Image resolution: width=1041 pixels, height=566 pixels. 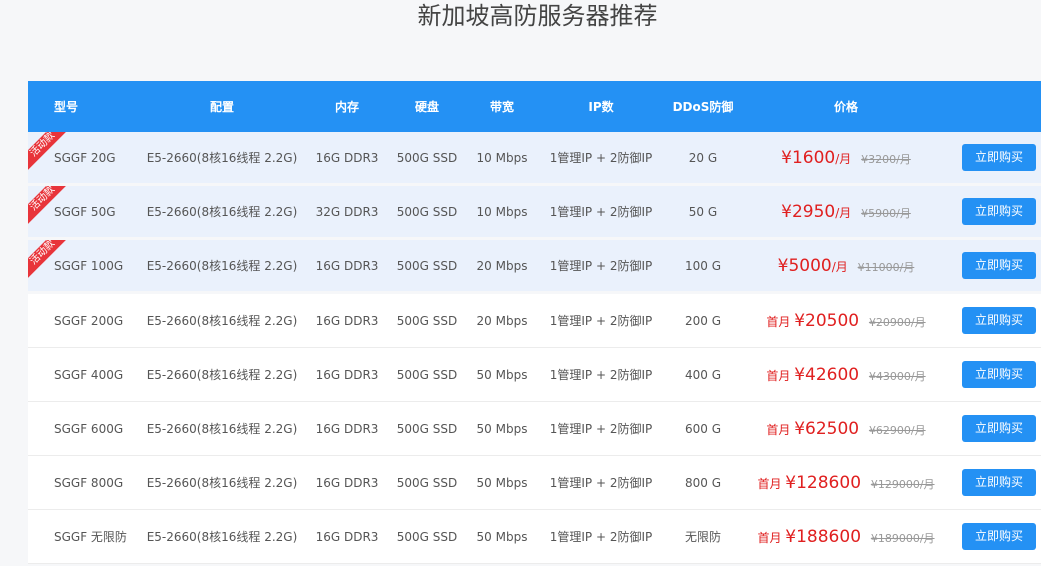 I want to click on price-original: ¥20900/月, so click(x=897, y=322).